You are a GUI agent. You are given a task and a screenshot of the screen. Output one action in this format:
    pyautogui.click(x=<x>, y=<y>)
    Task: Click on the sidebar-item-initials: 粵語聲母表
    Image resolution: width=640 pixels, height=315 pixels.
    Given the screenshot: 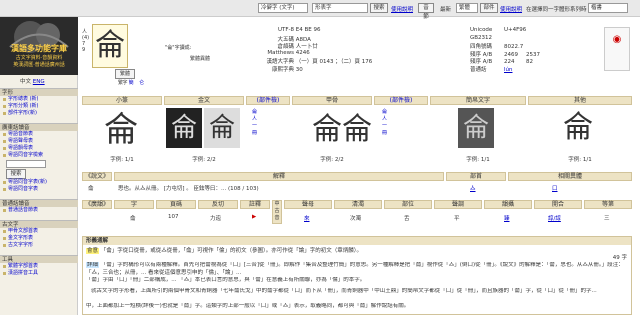 What is the action you would take?
    pyautogui.click(x=39, y=141)
    